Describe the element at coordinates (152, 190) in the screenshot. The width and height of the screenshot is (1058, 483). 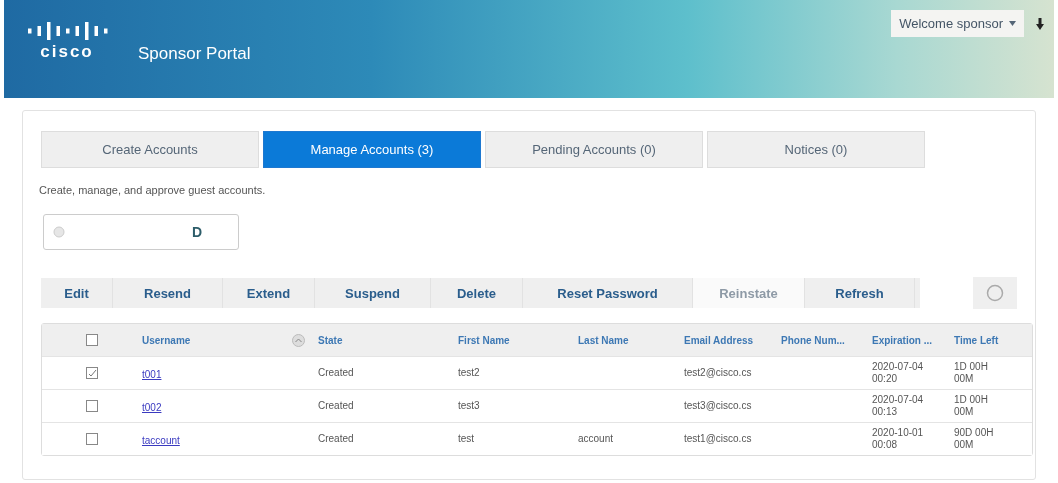
I see `description-text: Create, manage, and approve guest accounts.` at that location.